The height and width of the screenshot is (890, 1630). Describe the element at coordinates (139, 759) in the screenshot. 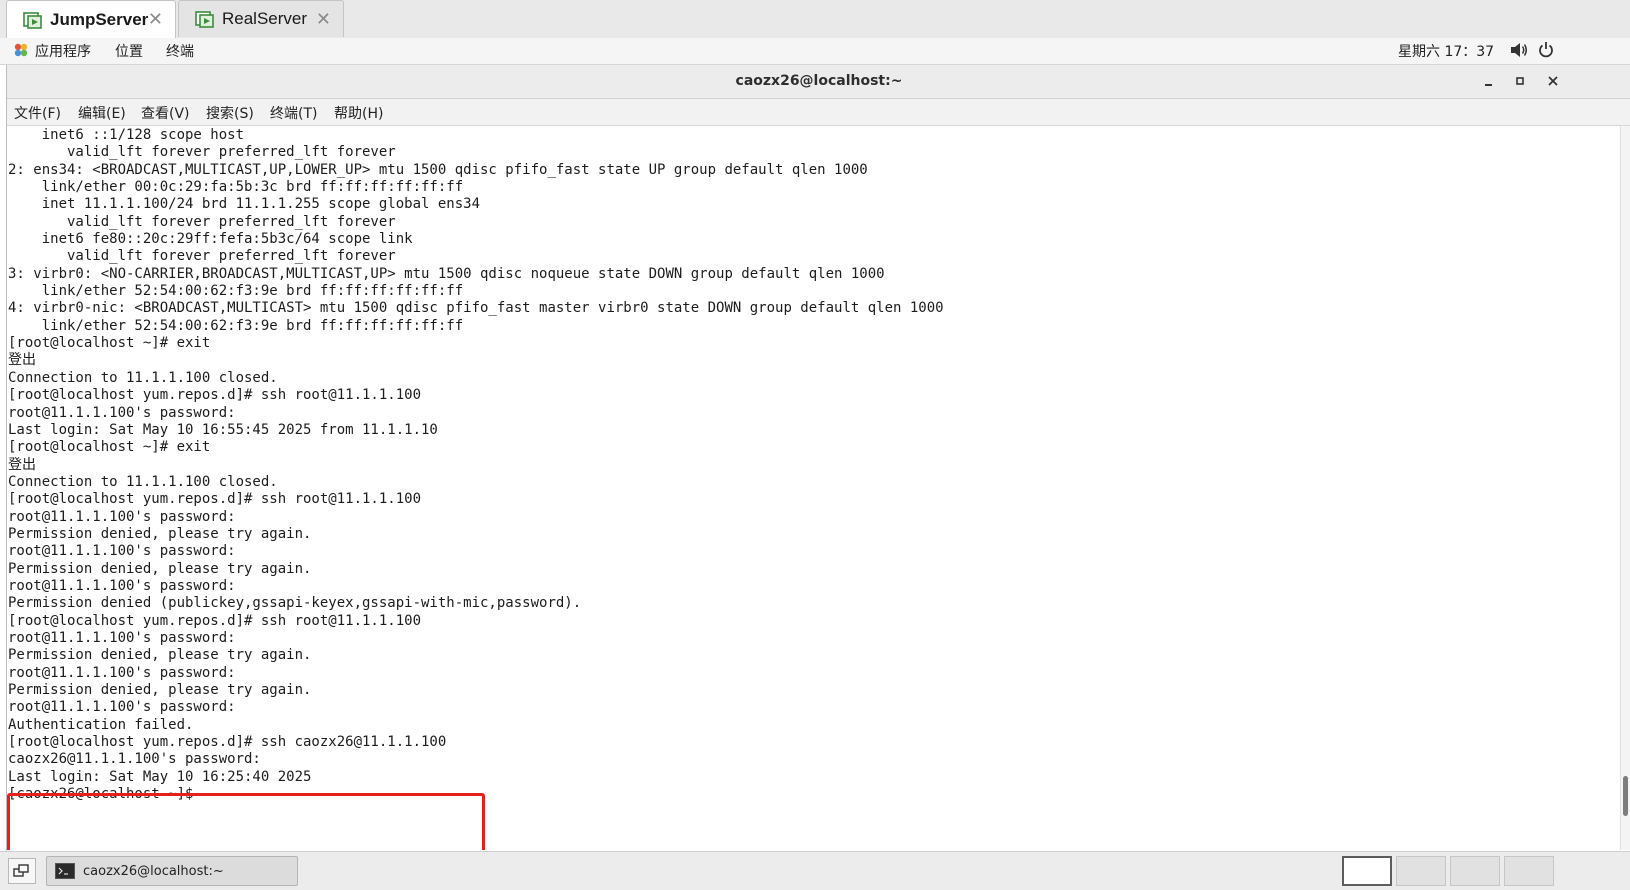

I see `terminal-line: caozx26@11.1.1.100's password:` at that location.